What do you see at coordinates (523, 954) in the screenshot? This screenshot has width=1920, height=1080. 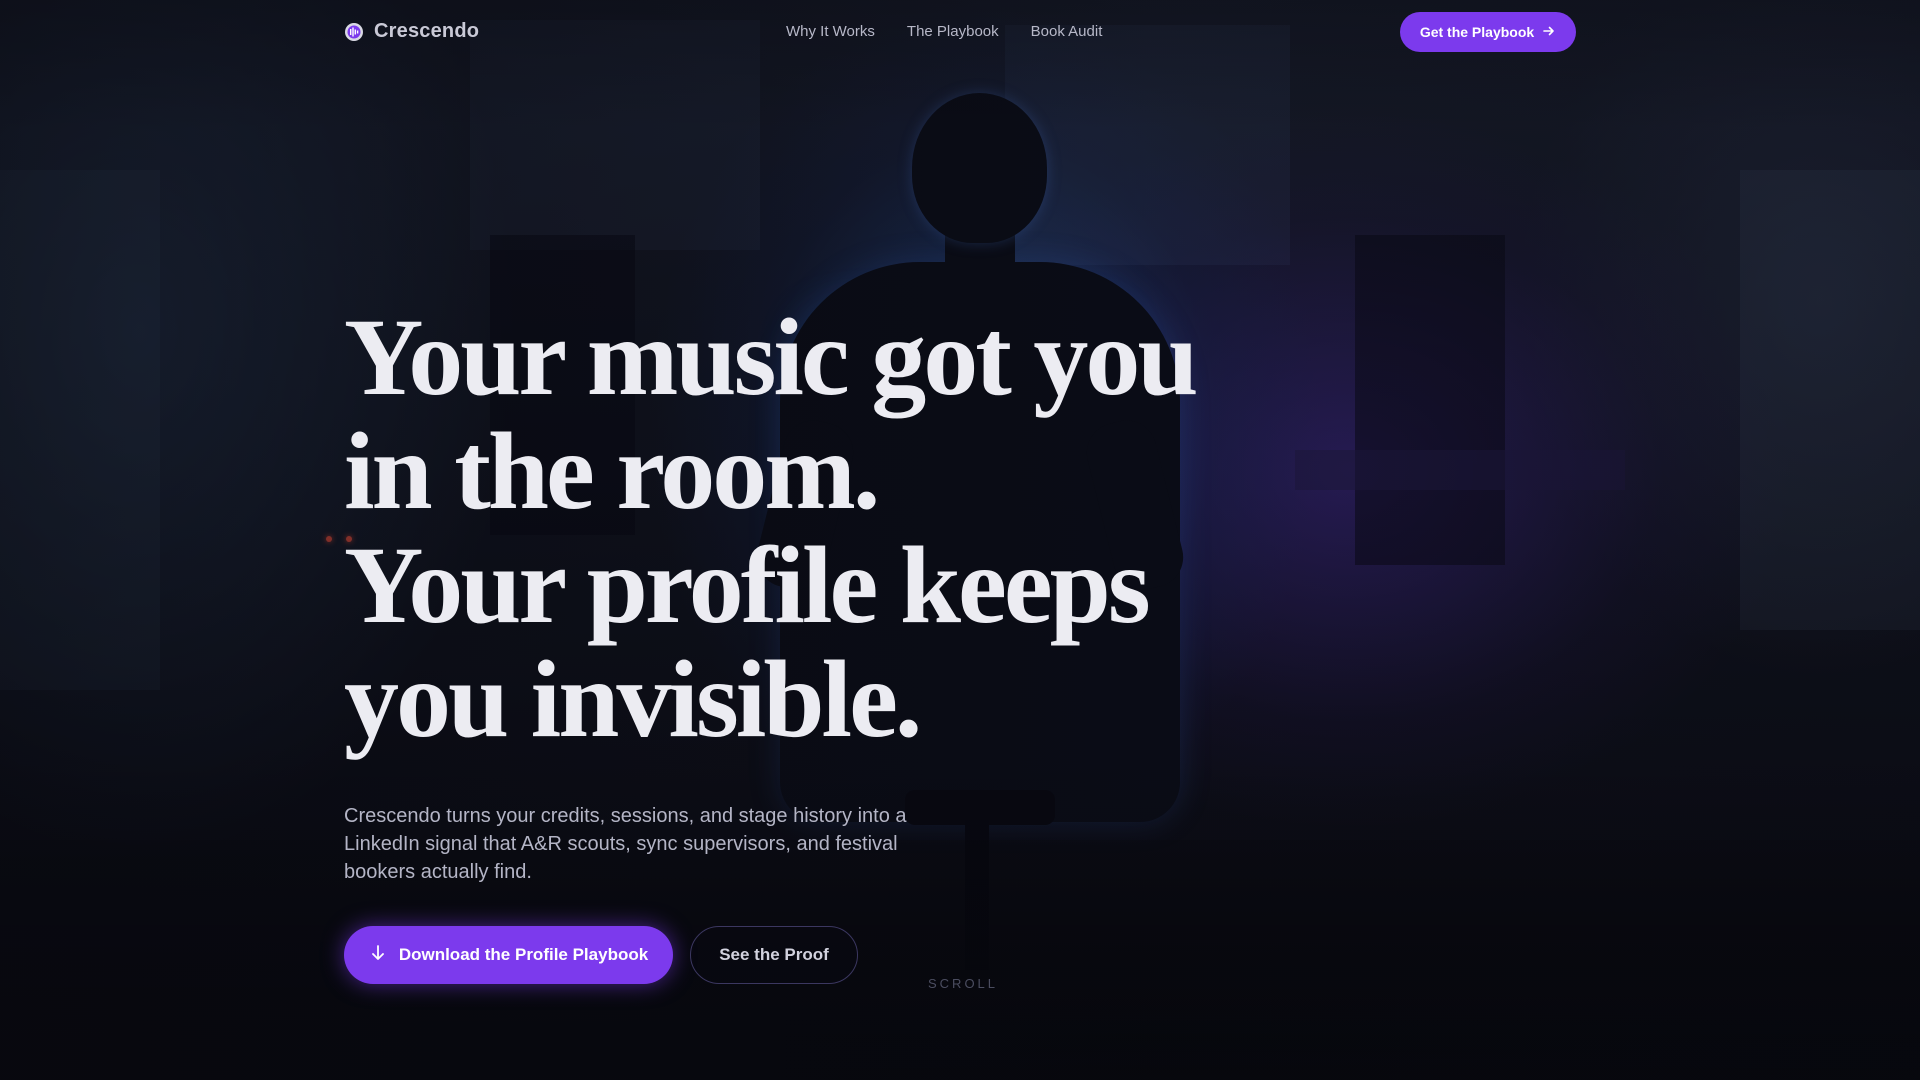 I see `download-playbook-label: Download the Profile Playbook` at bounding box center [523, 954].